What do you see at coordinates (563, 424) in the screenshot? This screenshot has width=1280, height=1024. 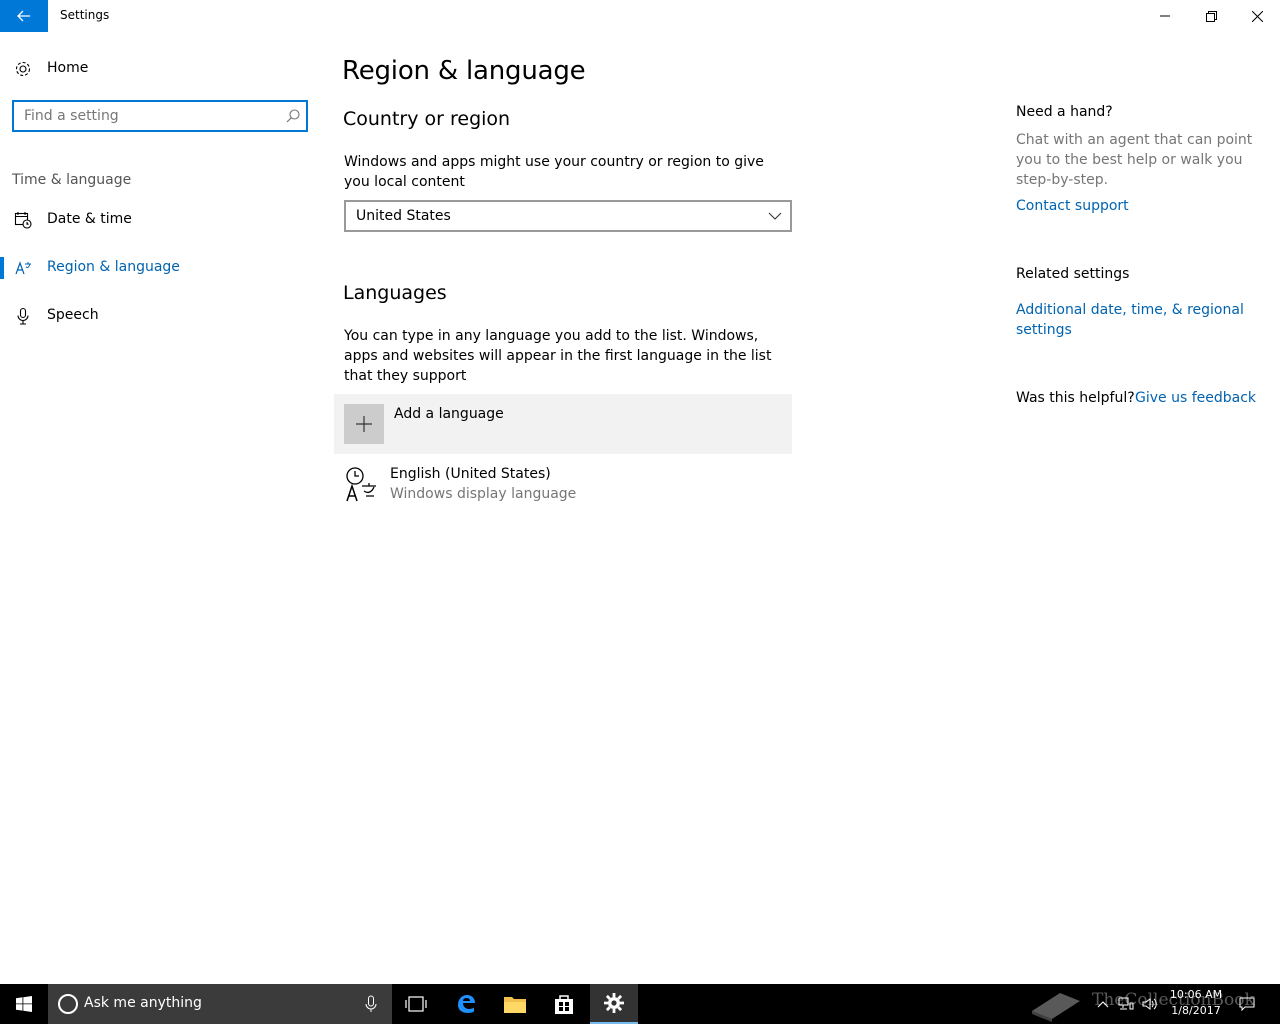 I see `add-language-button: Add a language` at bounding box center [563, 424].